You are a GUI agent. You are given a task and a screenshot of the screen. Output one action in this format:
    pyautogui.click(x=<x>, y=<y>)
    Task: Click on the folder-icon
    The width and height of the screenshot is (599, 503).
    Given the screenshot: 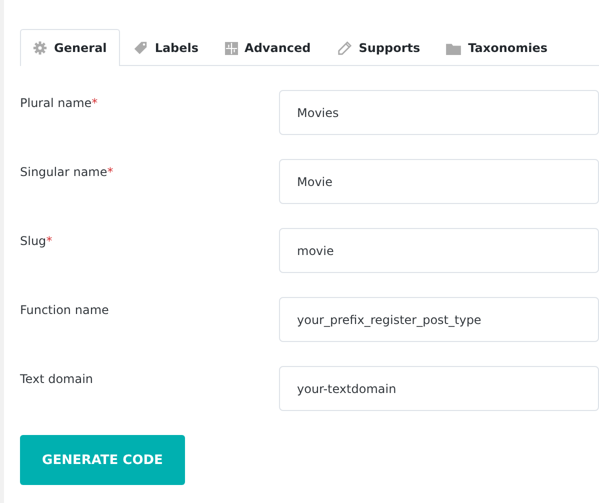 What is the action you would take?
    pyautogui.click(x=454, y=48)
    